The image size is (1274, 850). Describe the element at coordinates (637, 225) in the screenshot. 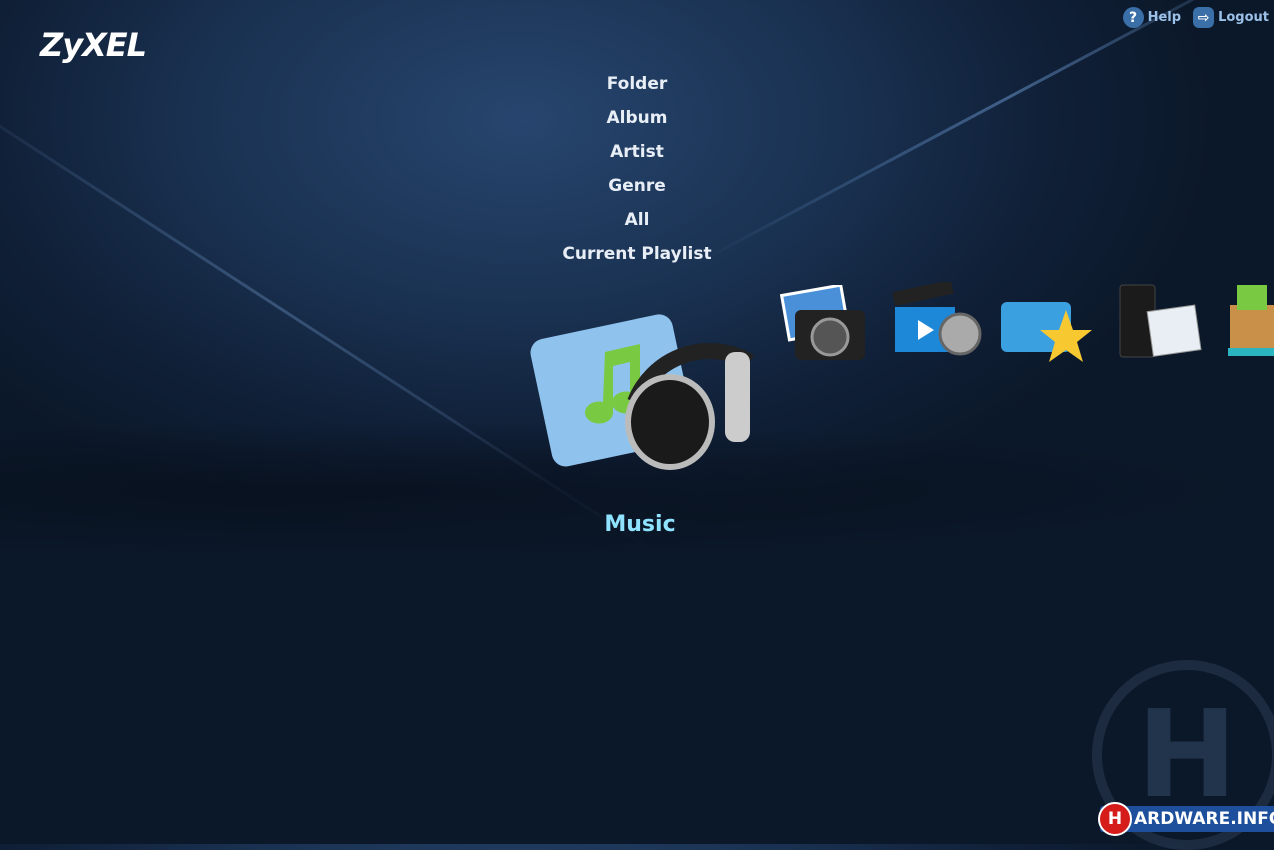

I see `menu-item-all: All` at that location.